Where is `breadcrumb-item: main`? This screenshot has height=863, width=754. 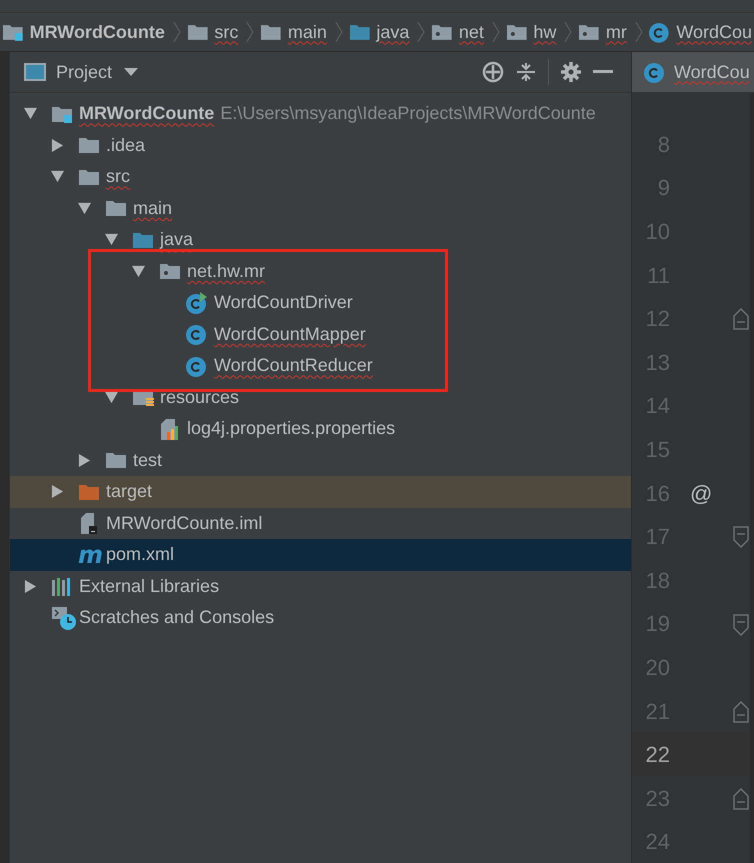 breadcrumb-item: main is located at coordinates (307, 32).